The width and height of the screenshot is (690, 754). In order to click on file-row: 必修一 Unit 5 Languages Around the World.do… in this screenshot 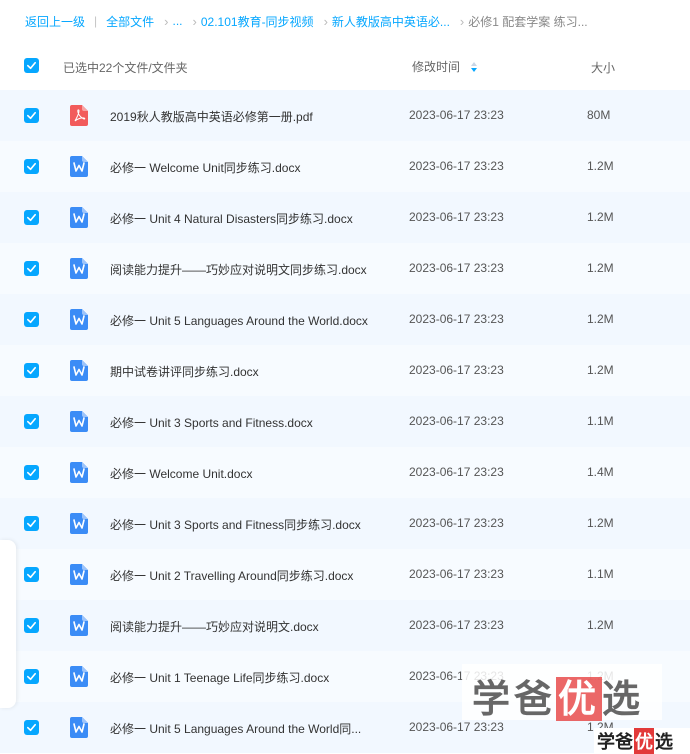, I will do `click(345, 319)`.